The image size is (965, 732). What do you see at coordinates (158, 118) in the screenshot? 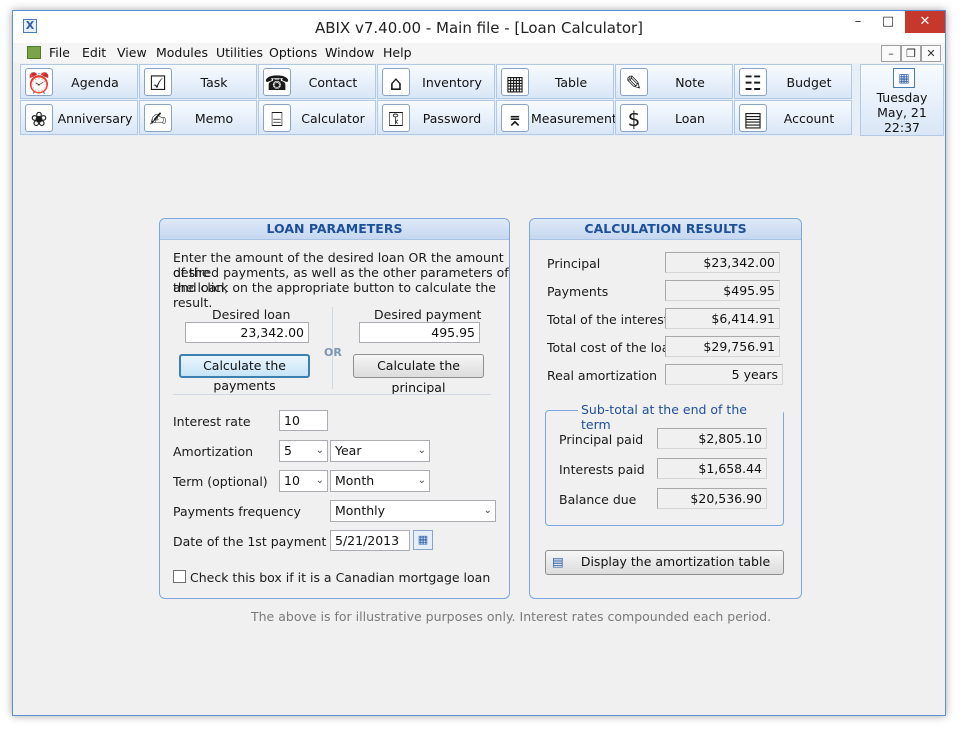
I see `memo-pencil-icon: ✍` at bounding box center [158, 118].